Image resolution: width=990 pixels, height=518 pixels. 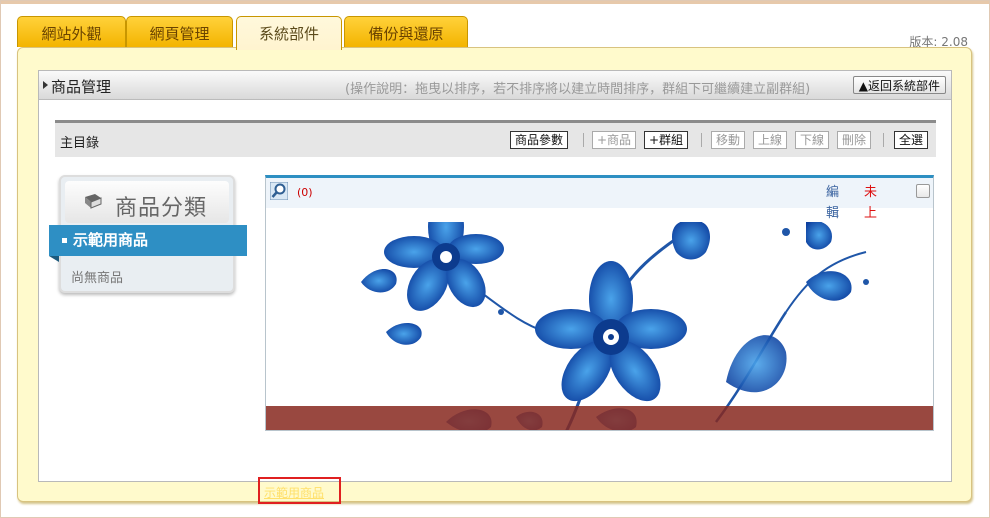 I want to click on product-caption-link: 示範用商品, so click(x=294, y=492).